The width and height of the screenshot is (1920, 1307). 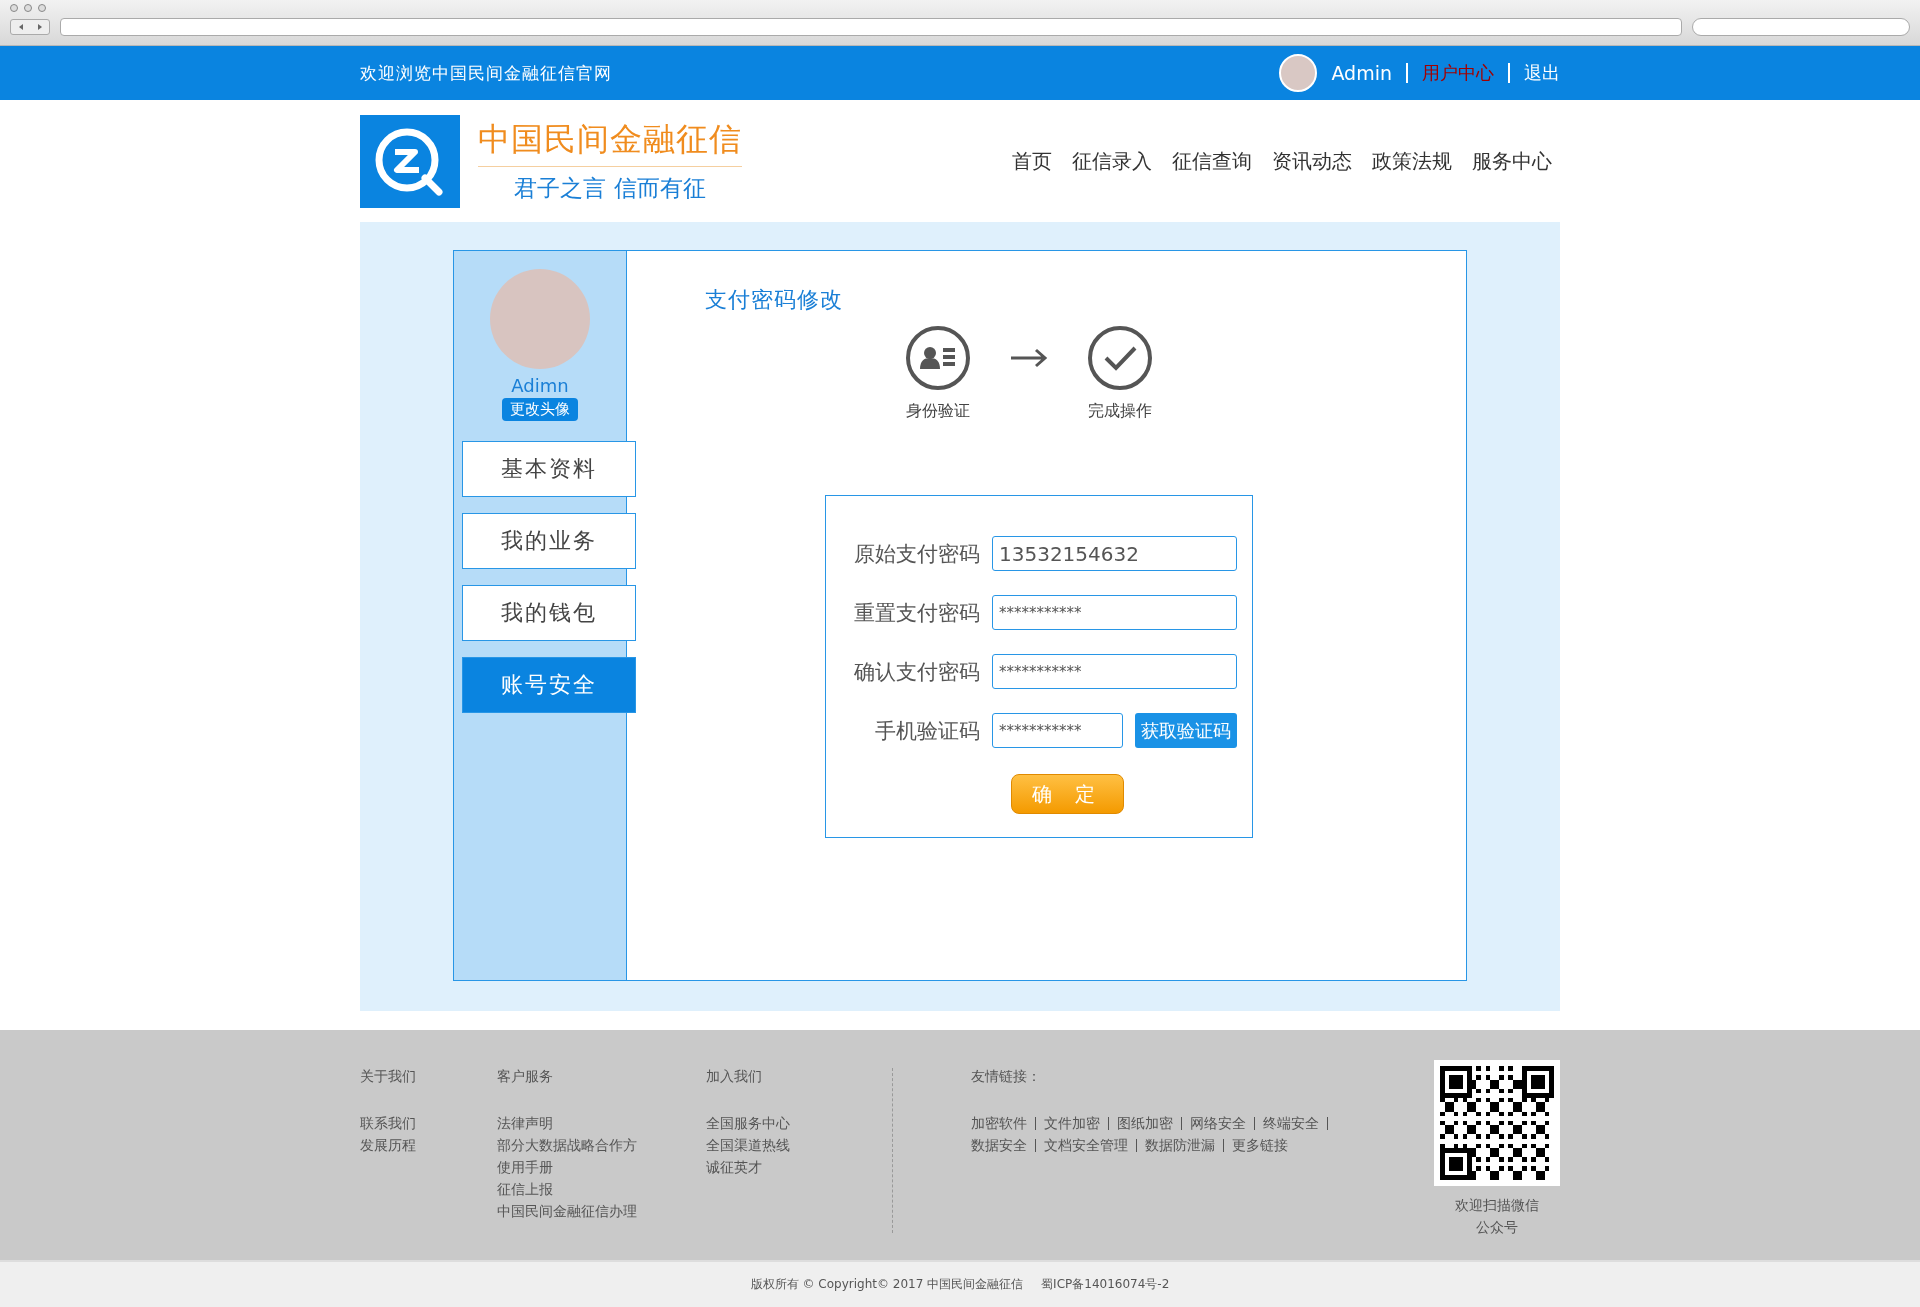 What do you see at coordinates (486, 73) in the screenshot?
I see `welcome-text: 欢迎浏览中国民间金融征信官网` at bounding box center [486, 73].